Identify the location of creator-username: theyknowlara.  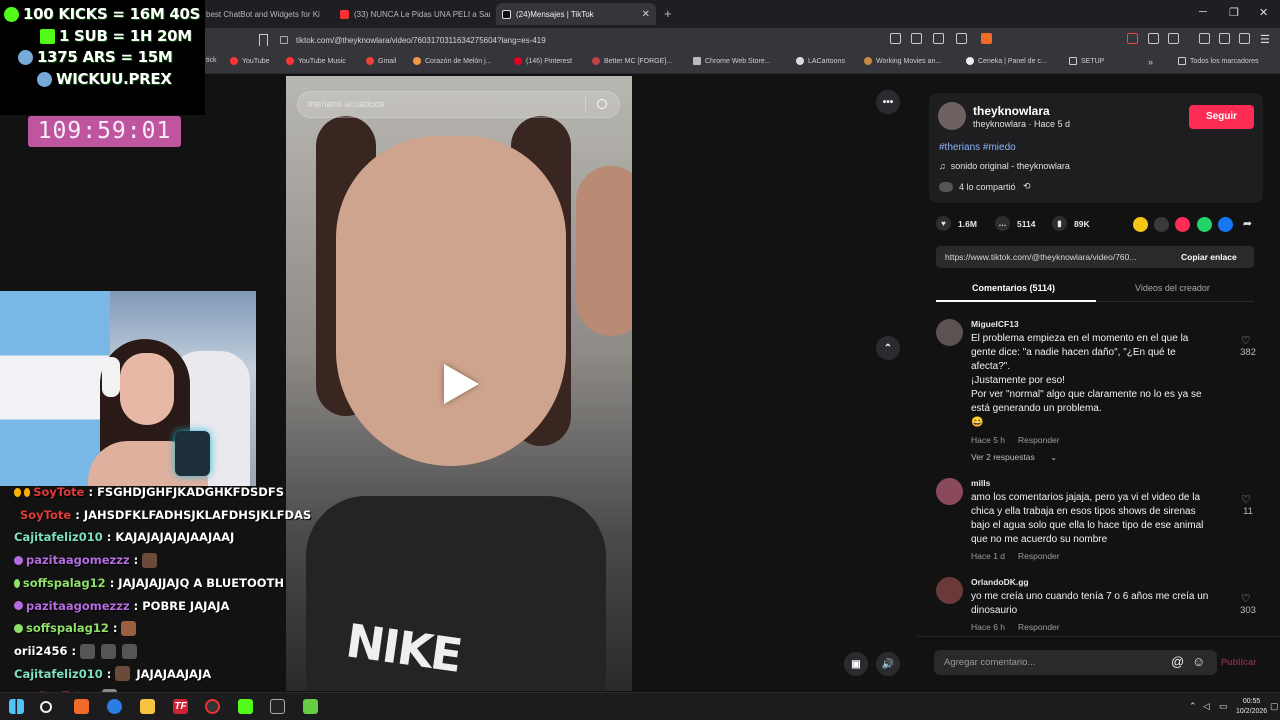
(1011, 111).